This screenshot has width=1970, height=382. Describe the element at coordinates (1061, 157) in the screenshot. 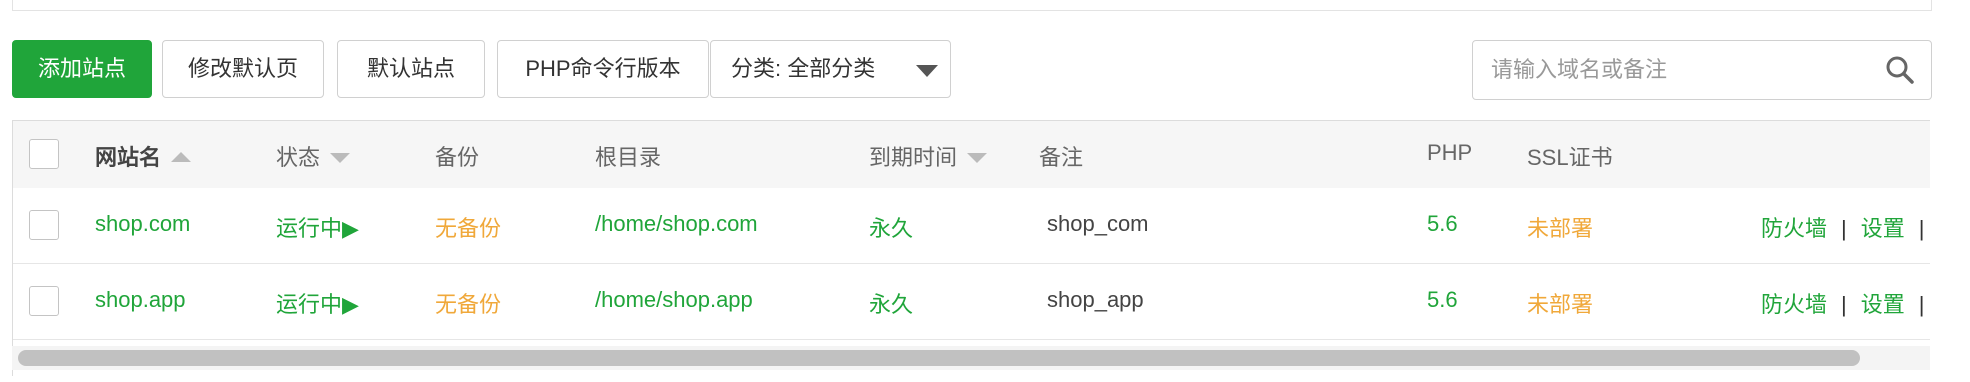

I see `header-remark: 备注` at that location.